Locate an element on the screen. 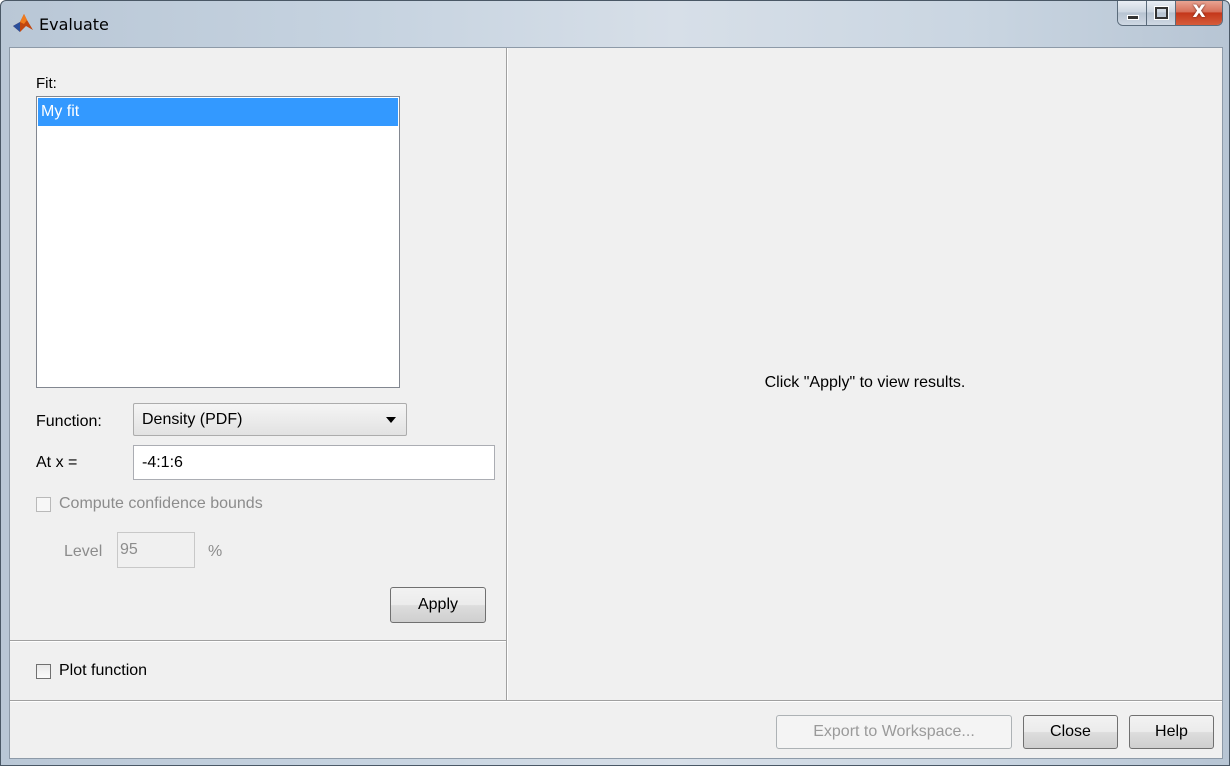 The width and height of the screenshot is (1230, 766). fit-list-item: My fit is located at coordinates (218, 112).